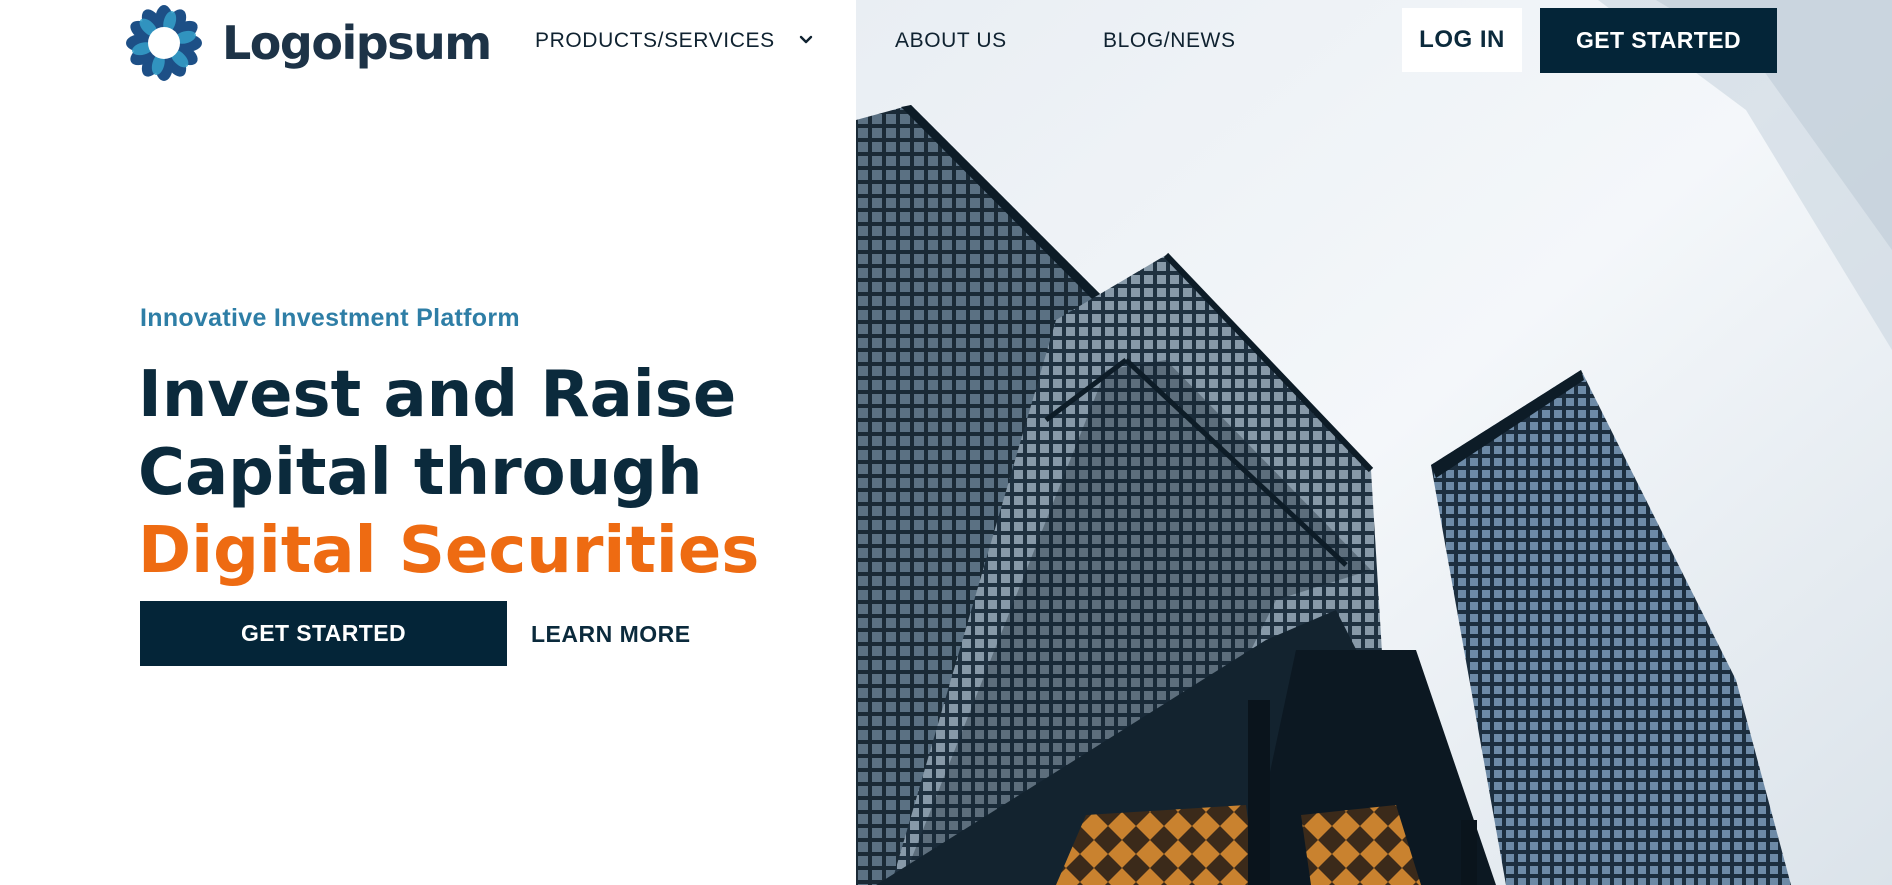 The height and width of the screenshot is (885, 1892). Describe the element at coordinates (1462, 40) in the screenshot. I see `login-button: LOG IN` at that location.